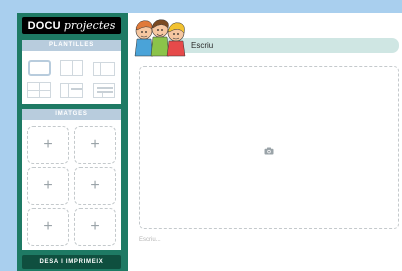 The width and height of the screenshot is (402, 271). Describe the element at coordinates (39, 90) in the screenshot. I see `template-four-grid` at that location.